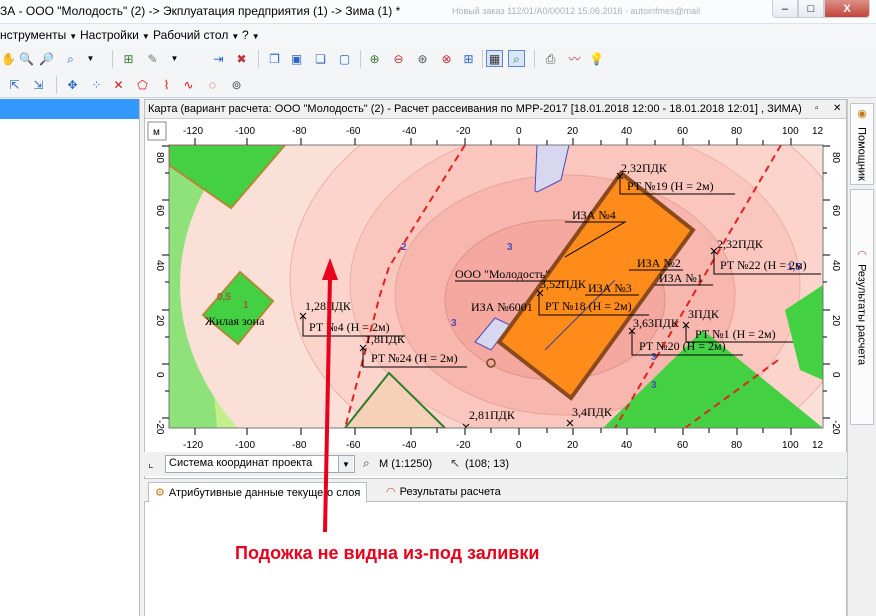 Image resolution: width=876 pixels, height=616 pixels. What do you see at coordinates (69, 109) in the screenshot?
I see `selected-tree-item` at bounding box center [69, 109].